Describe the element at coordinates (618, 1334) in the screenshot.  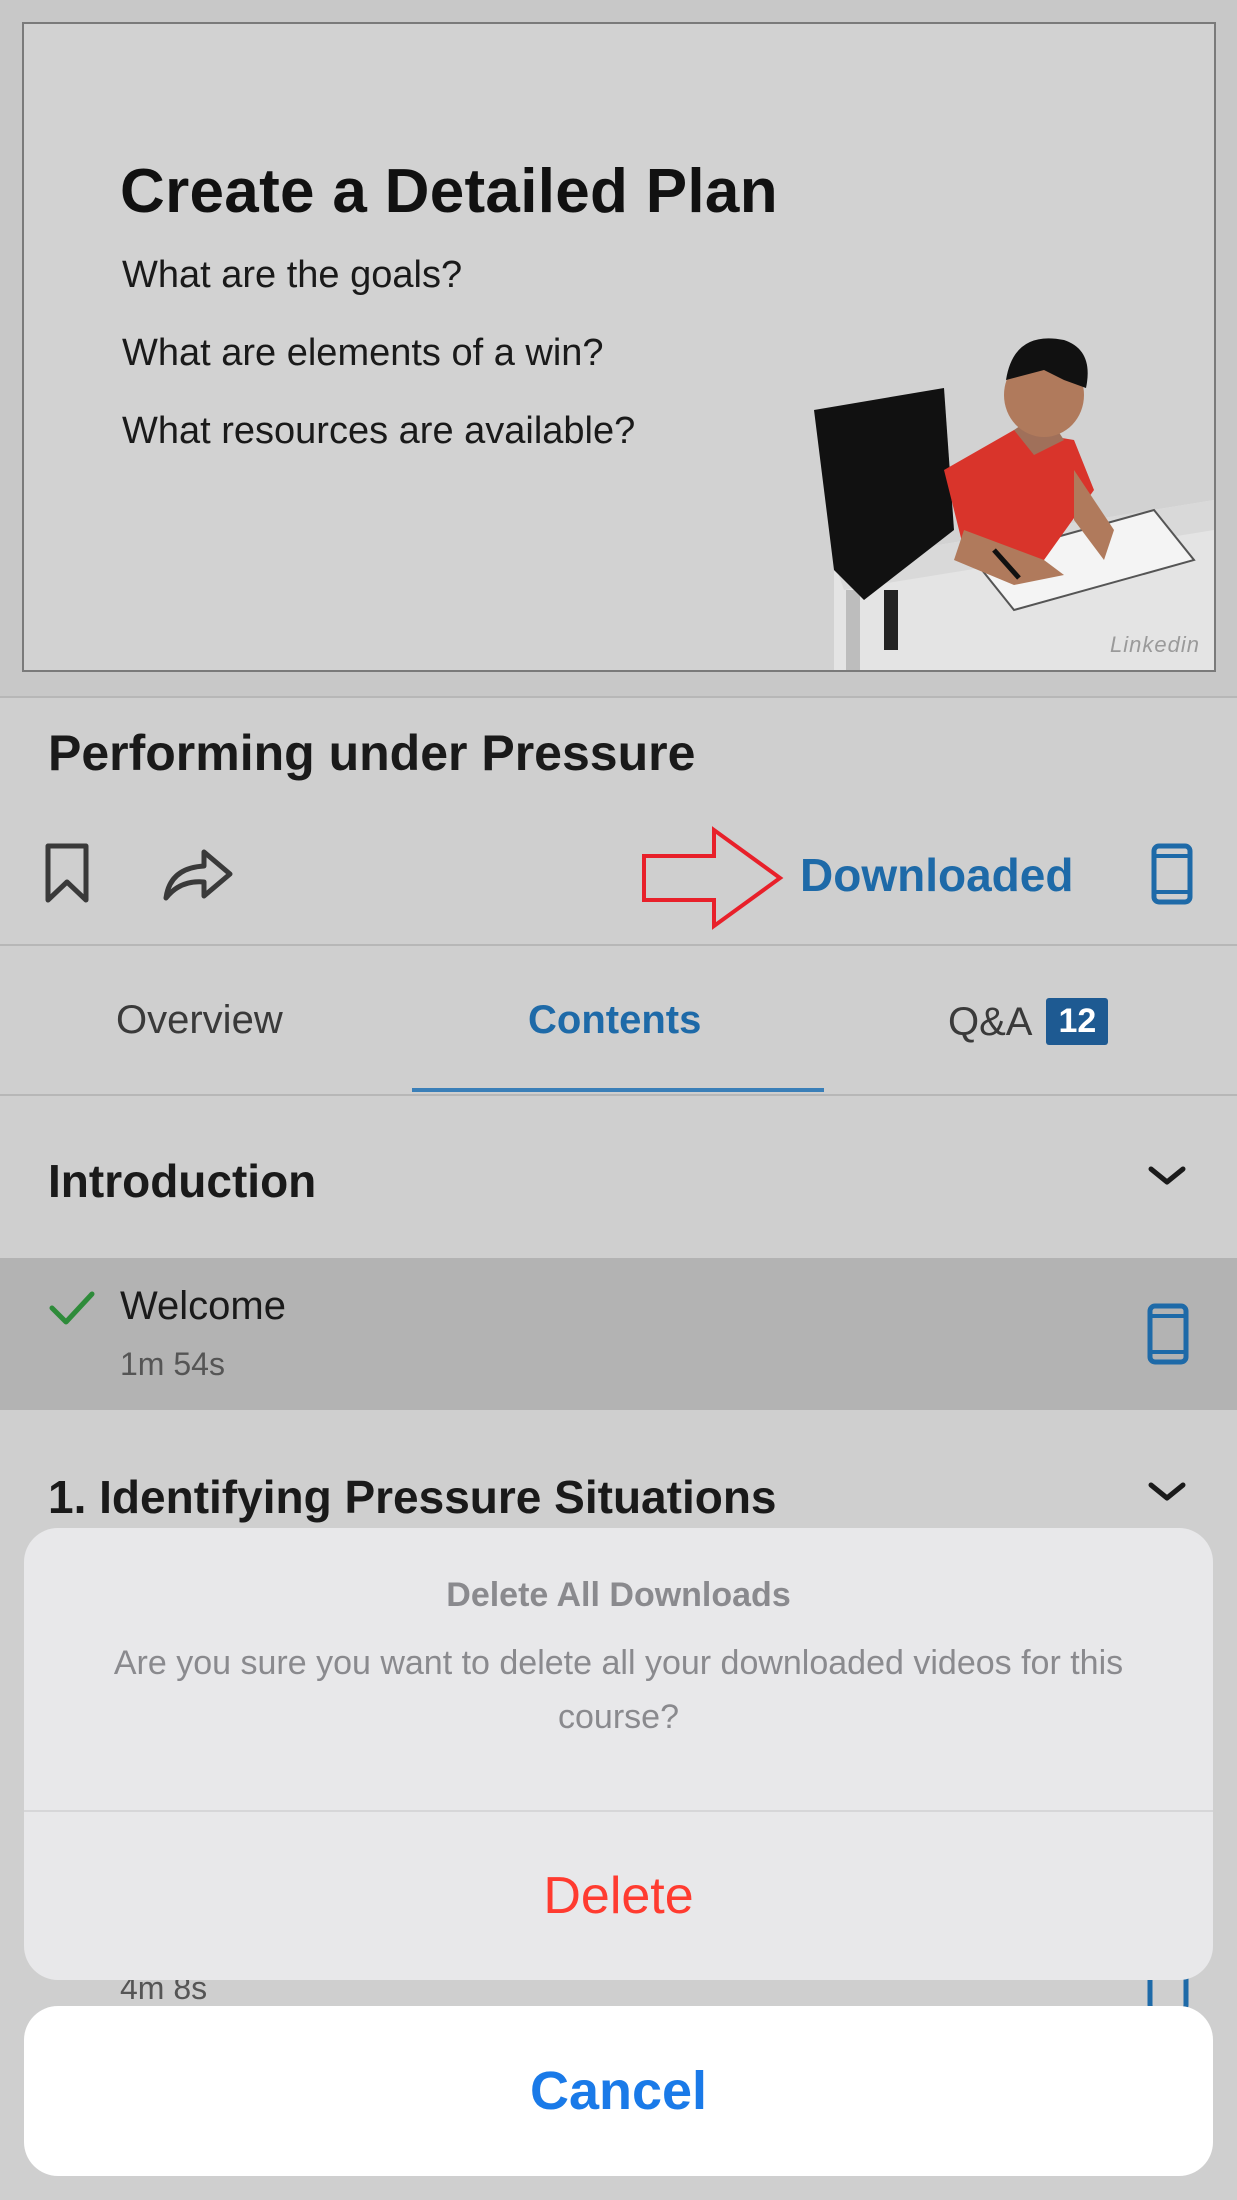
I see `list-item: Welcome 1m 54s` at that location.